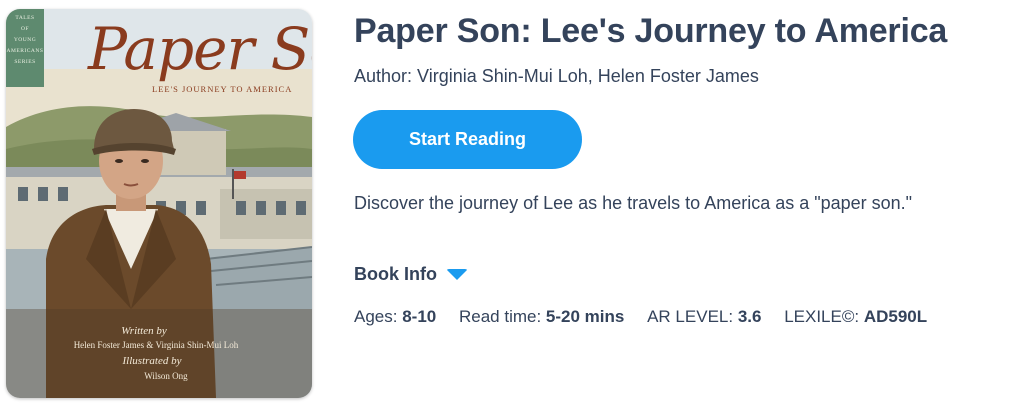  What do you see at coordinates (467, 139) in the screenshot?
I see `start-reading-button: Start Reading` at bounding box center [467, 139].